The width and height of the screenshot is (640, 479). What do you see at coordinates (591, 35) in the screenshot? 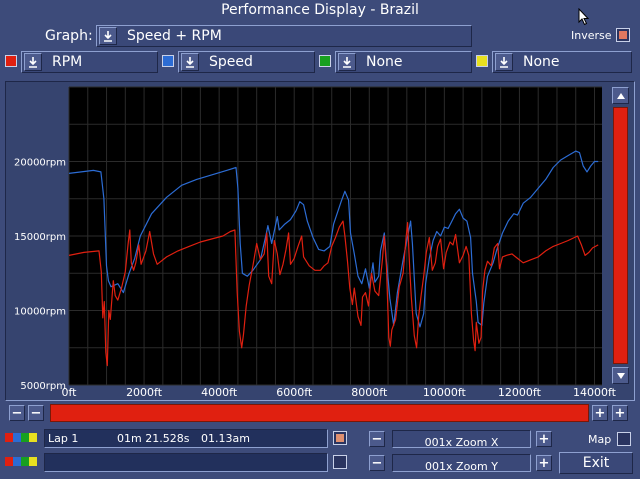
I see `inverse-label: Inverse` at bounding box center [591, 35].